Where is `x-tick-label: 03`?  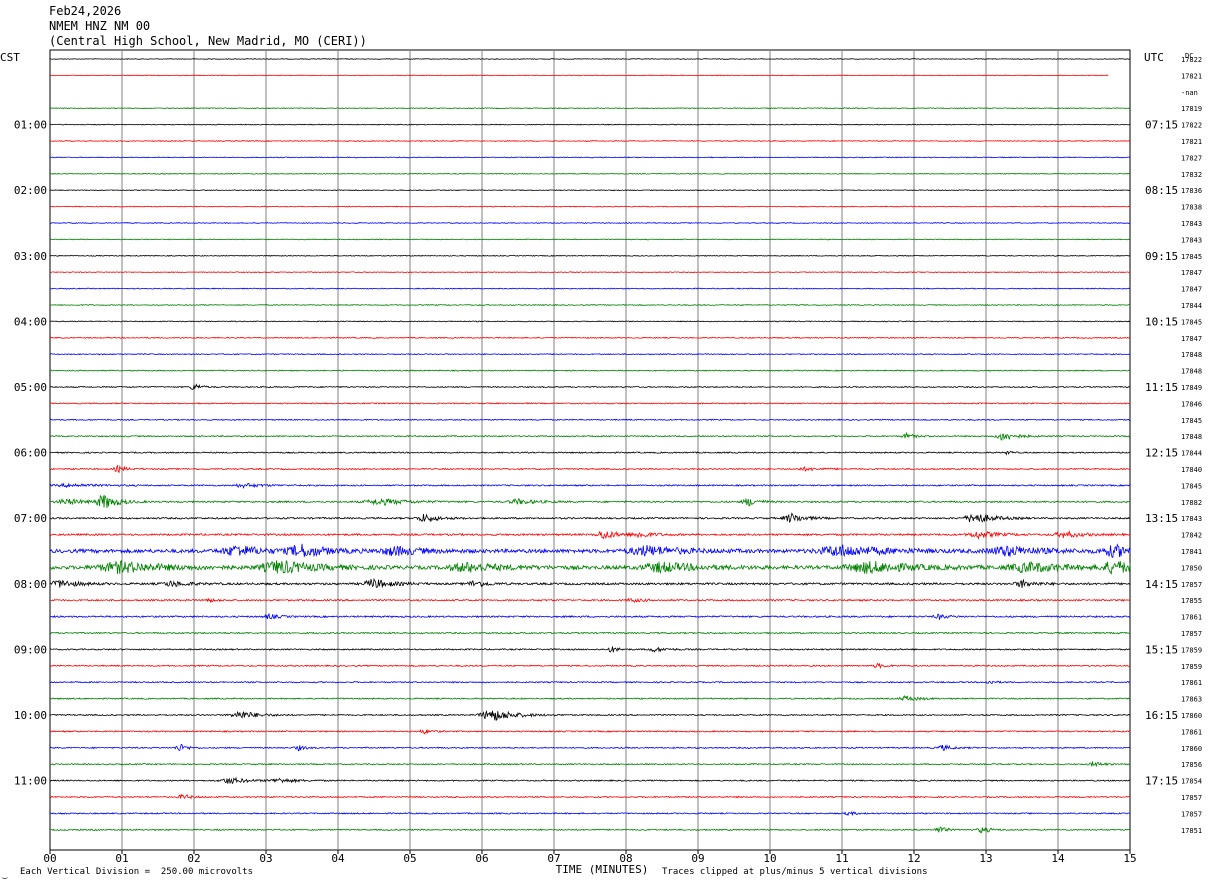 x-tick-label: 03 is located at coordinates (265, 858).